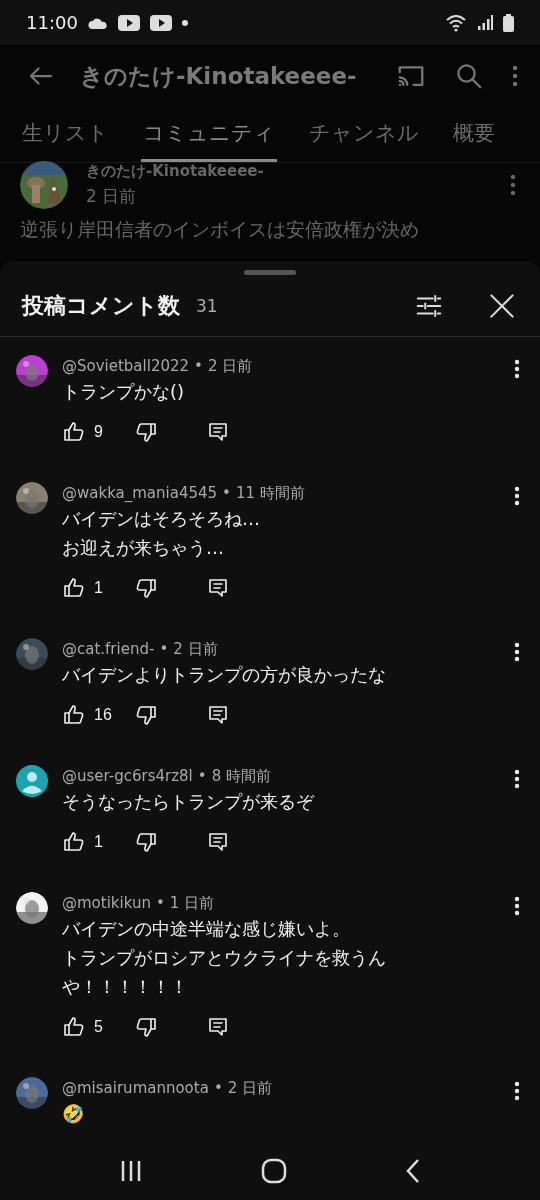 Image resolution: width=540 pixels, height=1200 pixels. Describe the element at coordinates (124, 392) in the screenshot. I see `comment-text: トランプかな()` at that location.